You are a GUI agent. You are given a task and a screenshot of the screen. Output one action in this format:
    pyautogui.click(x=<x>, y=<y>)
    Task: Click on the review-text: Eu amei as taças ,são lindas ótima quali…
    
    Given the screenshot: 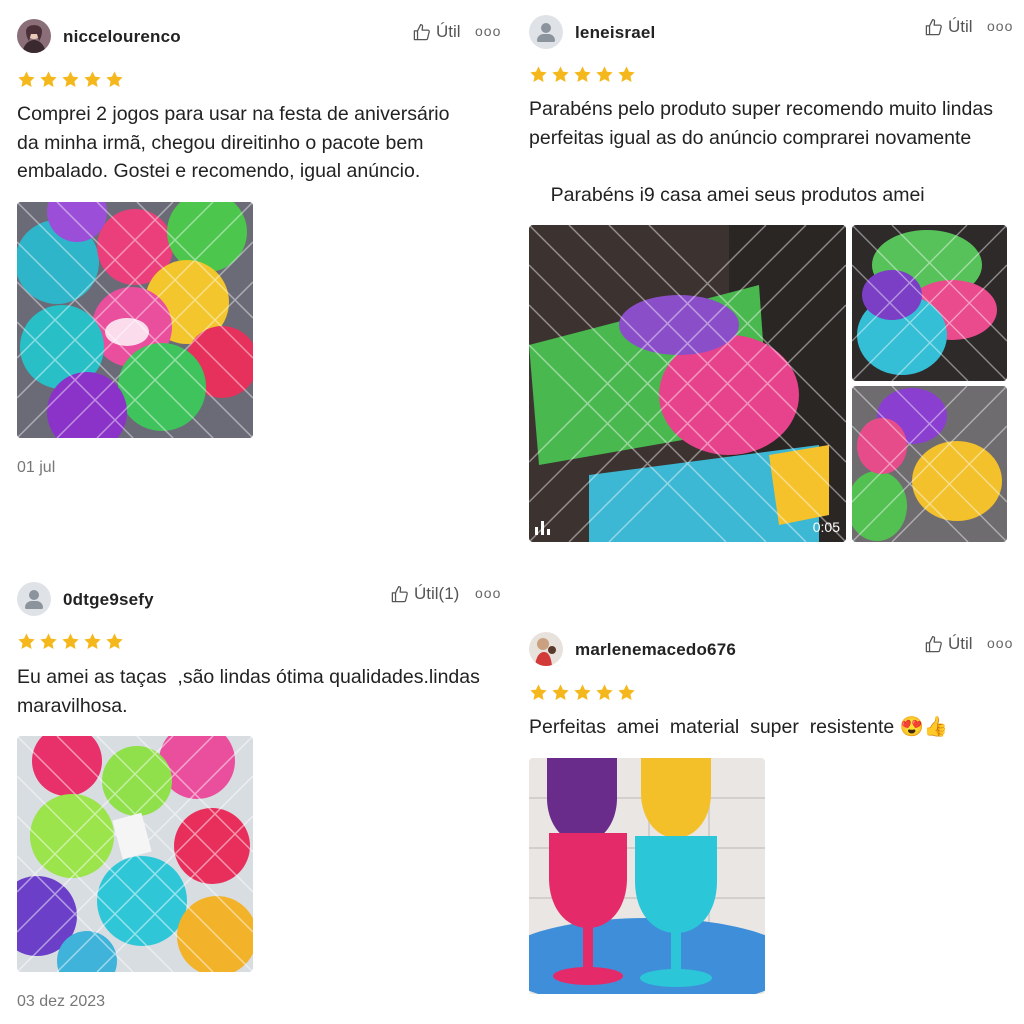 What is the action you would take?
    pyautogui.click(x=248, y=691)
    